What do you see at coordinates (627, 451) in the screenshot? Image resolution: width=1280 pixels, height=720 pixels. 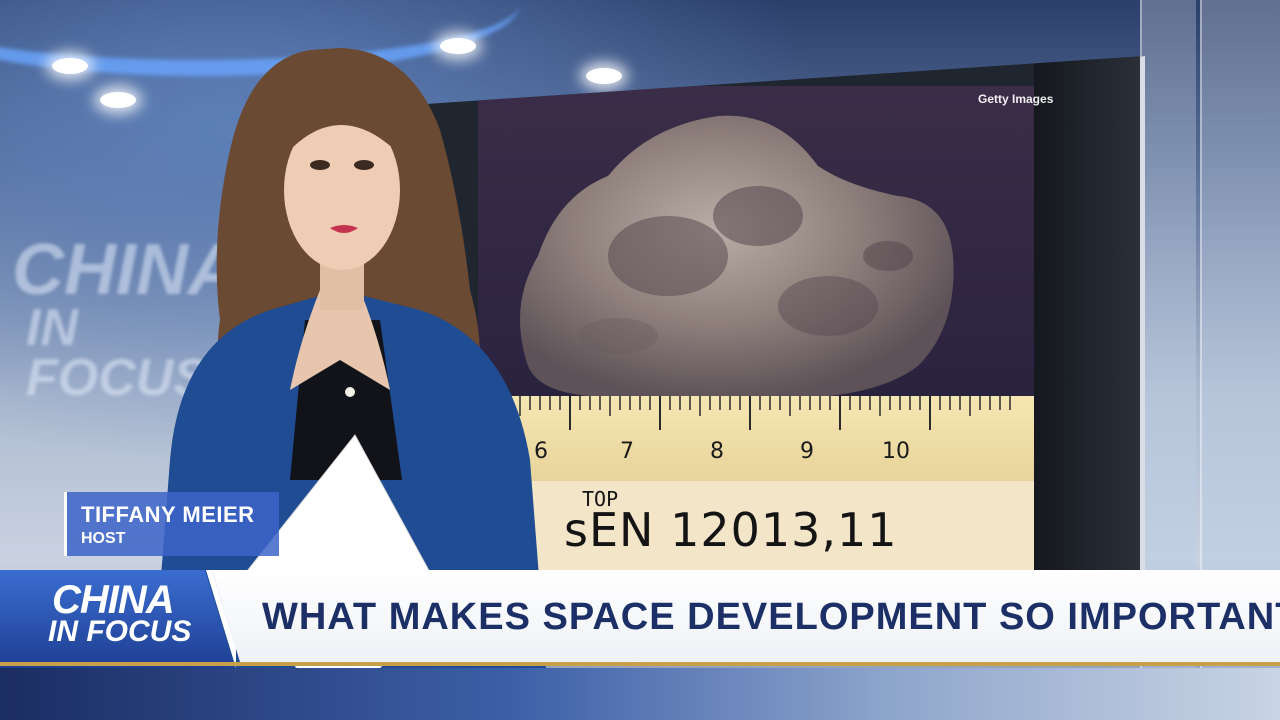 I see `ruler-number: 7` at bounding box center [627, 451].